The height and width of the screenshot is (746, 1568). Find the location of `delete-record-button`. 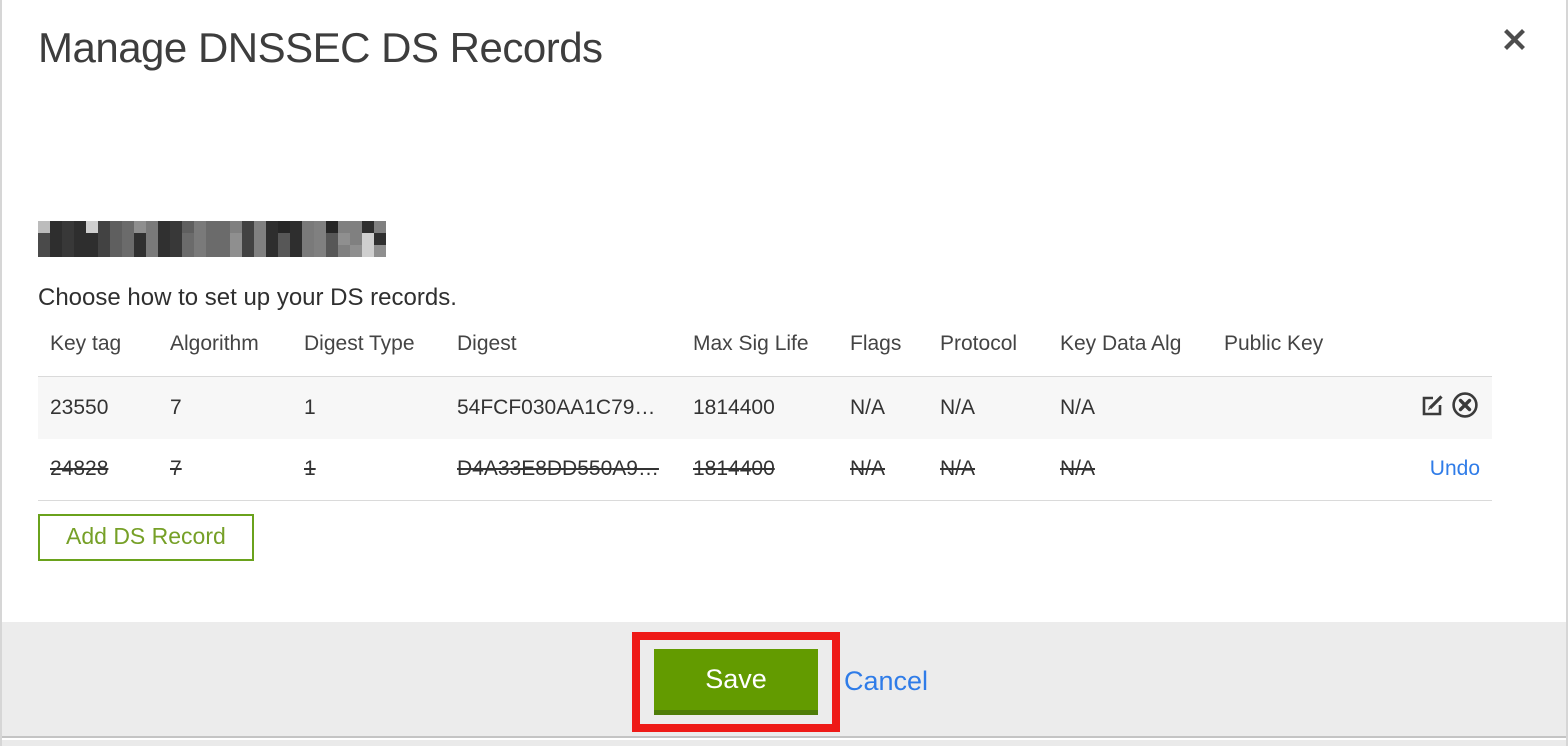

delete-record-button is located at coordinates (1465, 406).